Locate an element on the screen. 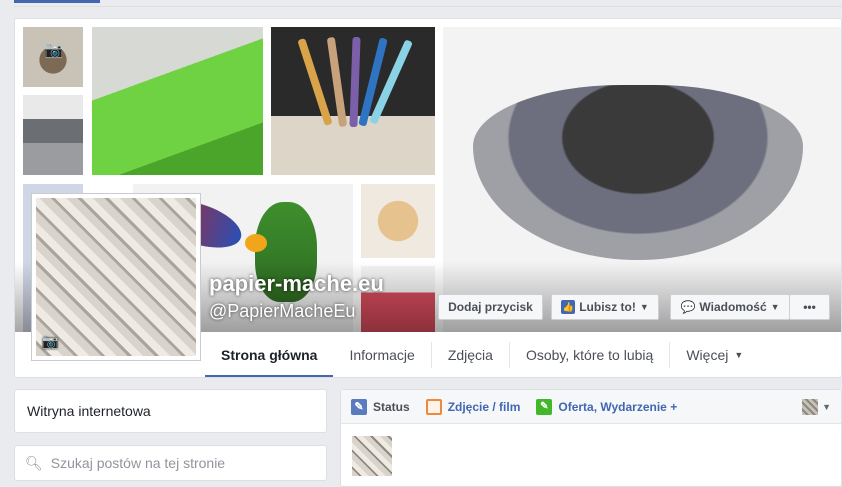 This screenshot has width=842, height=487. website-label: Witryna internetowa is located at coordinates (89, 411).